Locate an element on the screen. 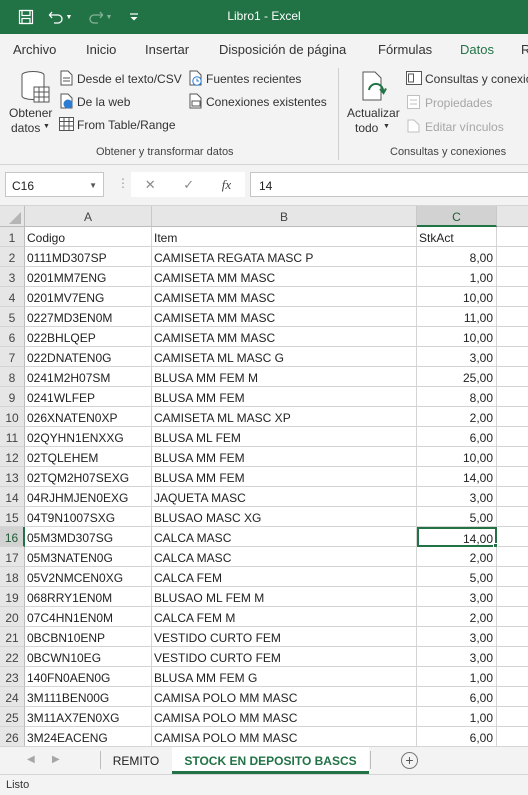 This screenshot has width=528, height=795. cell-codigo: 0201MM7ENG is located at coordinates (88, 277).